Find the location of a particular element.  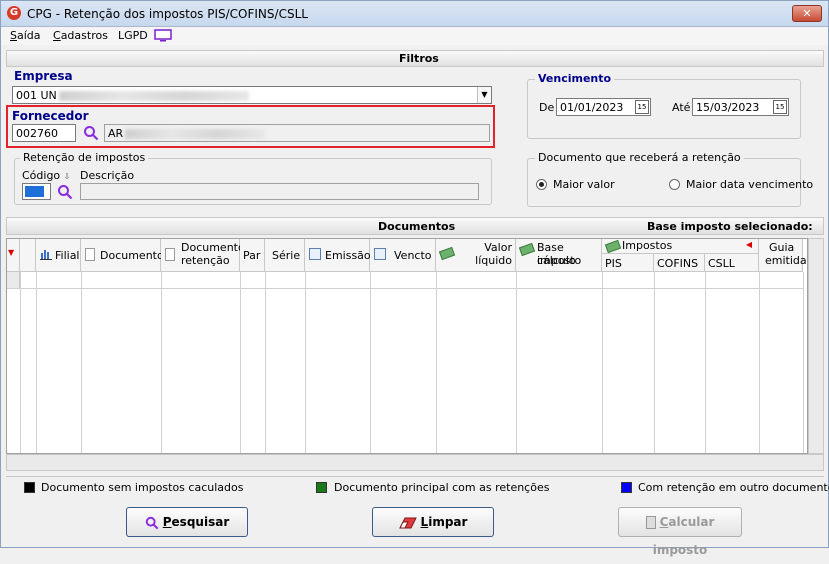

menu-cadastros: Cadastros is located at coordinates (80, 35).